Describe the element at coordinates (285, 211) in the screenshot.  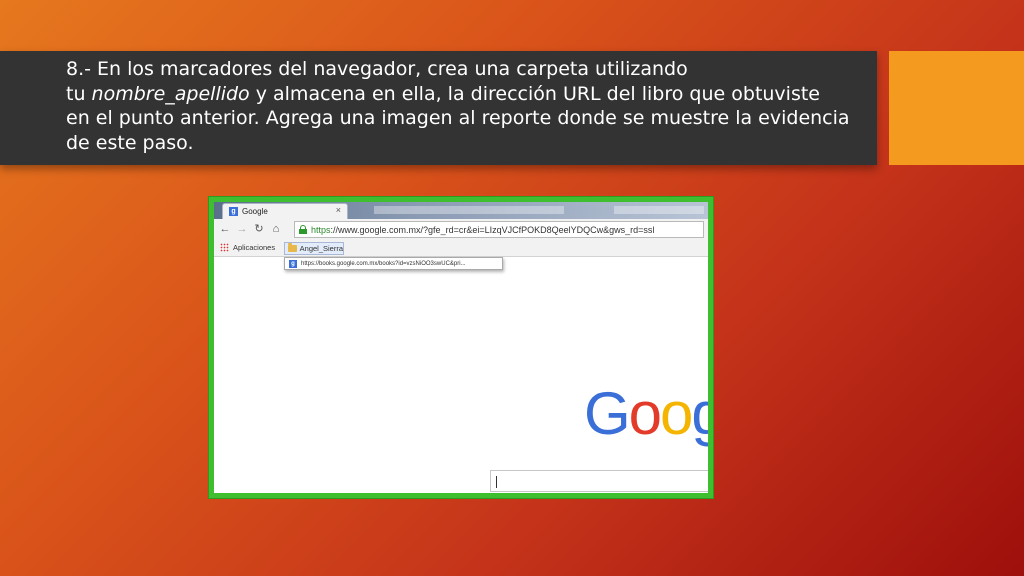
I see `tab-google: g Google ×` at that location.